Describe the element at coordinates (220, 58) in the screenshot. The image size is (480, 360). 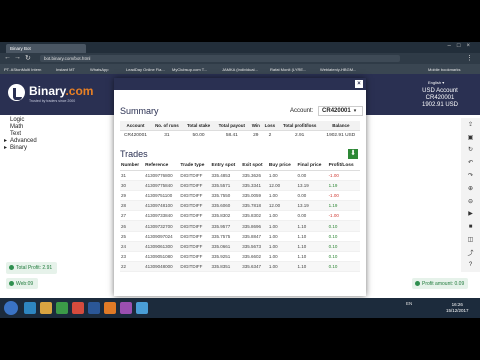
I see `url-input: bot.binary.com/bot.html` at that location.